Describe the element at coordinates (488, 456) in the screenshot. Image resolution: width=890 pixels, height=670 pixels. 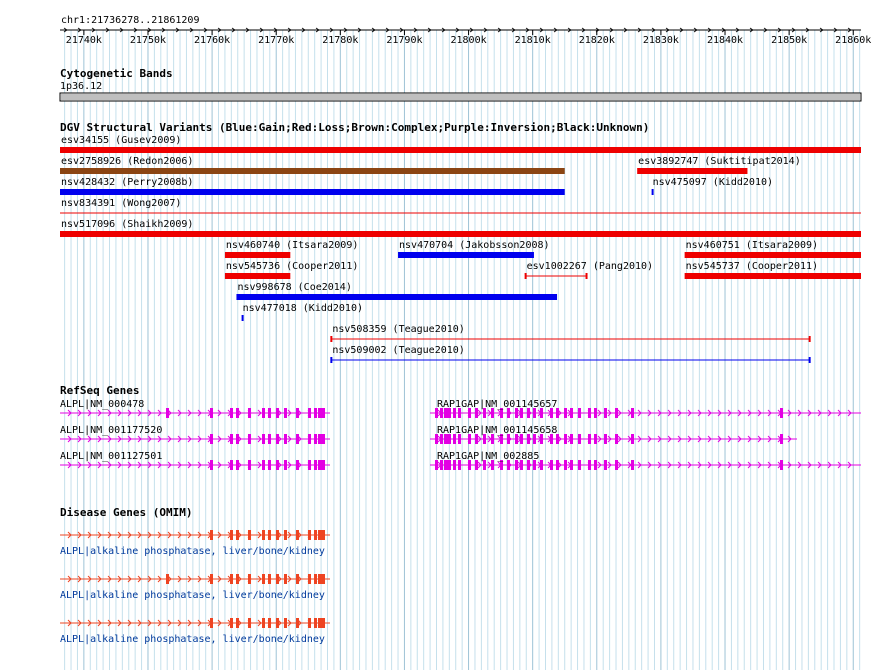
I see `refseq-gene-label: RAP1GAP|NM_002885` at that location.